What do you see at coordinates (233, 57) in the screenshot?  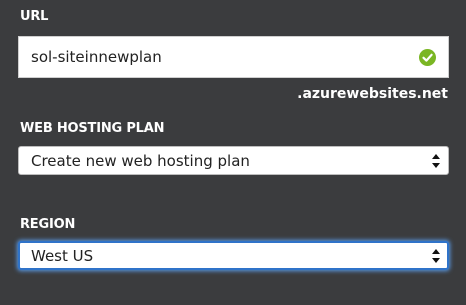 I see `url-input: sol-siteinnewplan` at bounding box center [233, 57].